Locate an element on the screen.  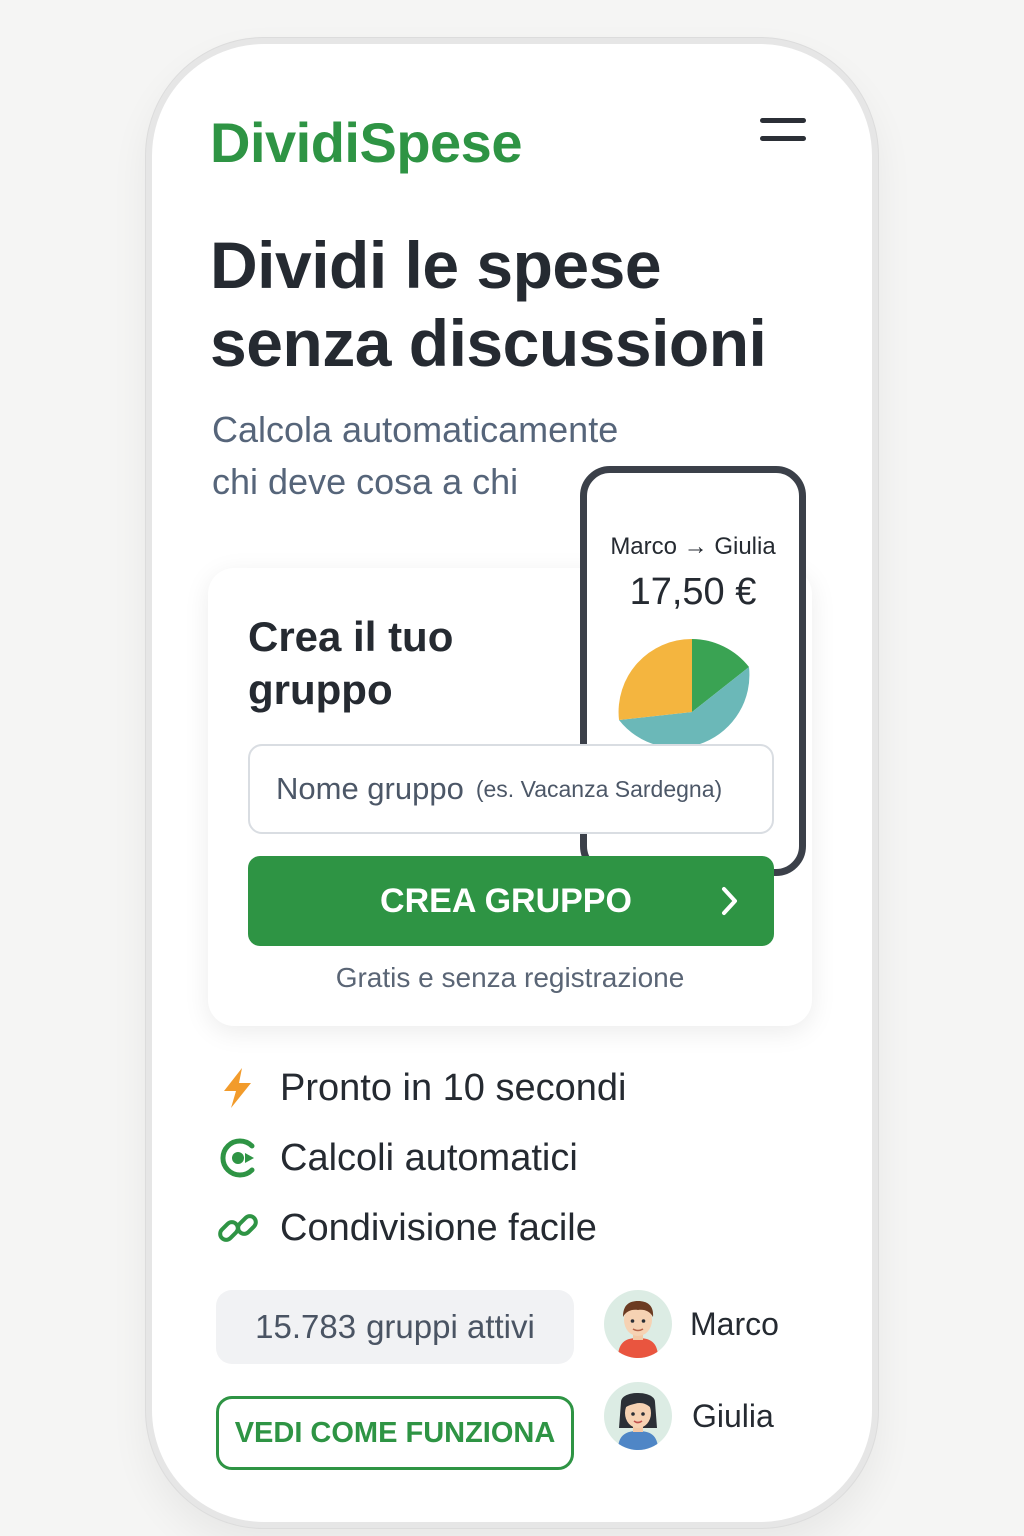
feature-item-auto: Calcoli automatici is located at coordinates (397, 1158).